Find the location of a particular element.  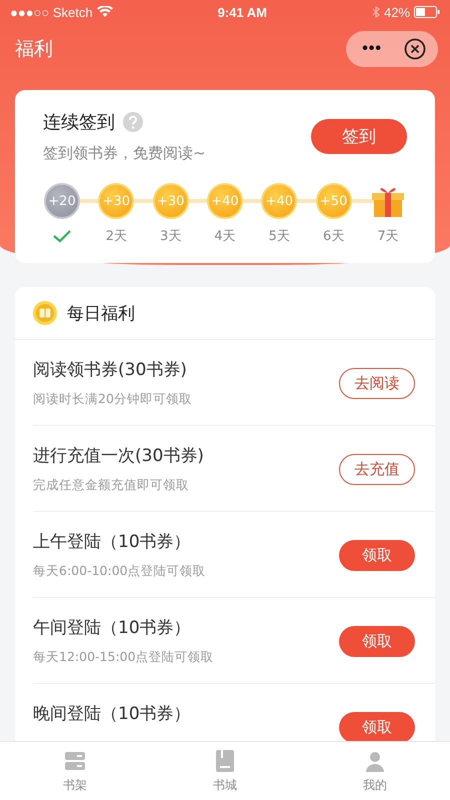

checkin-title: 连续签到 is located at coordinates (79, 122).